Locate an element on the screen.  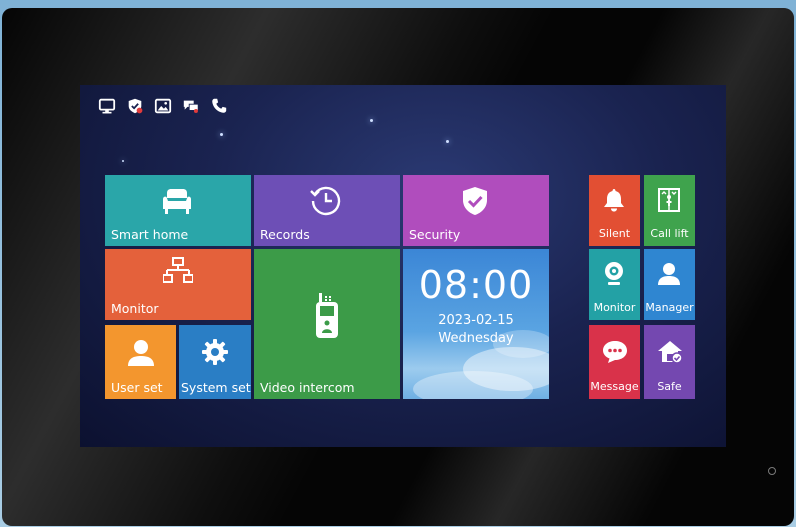
call-lift-tile: Call lift is located at coordinates (669, 210).